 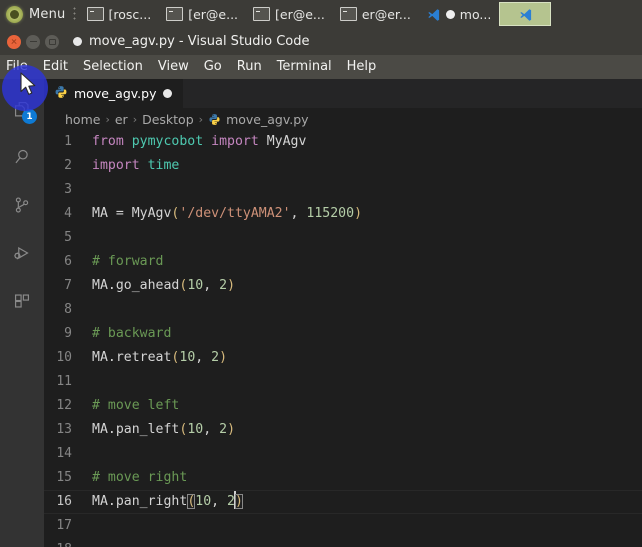 I want to click on code-line: 8, so click(x=343, y=310).